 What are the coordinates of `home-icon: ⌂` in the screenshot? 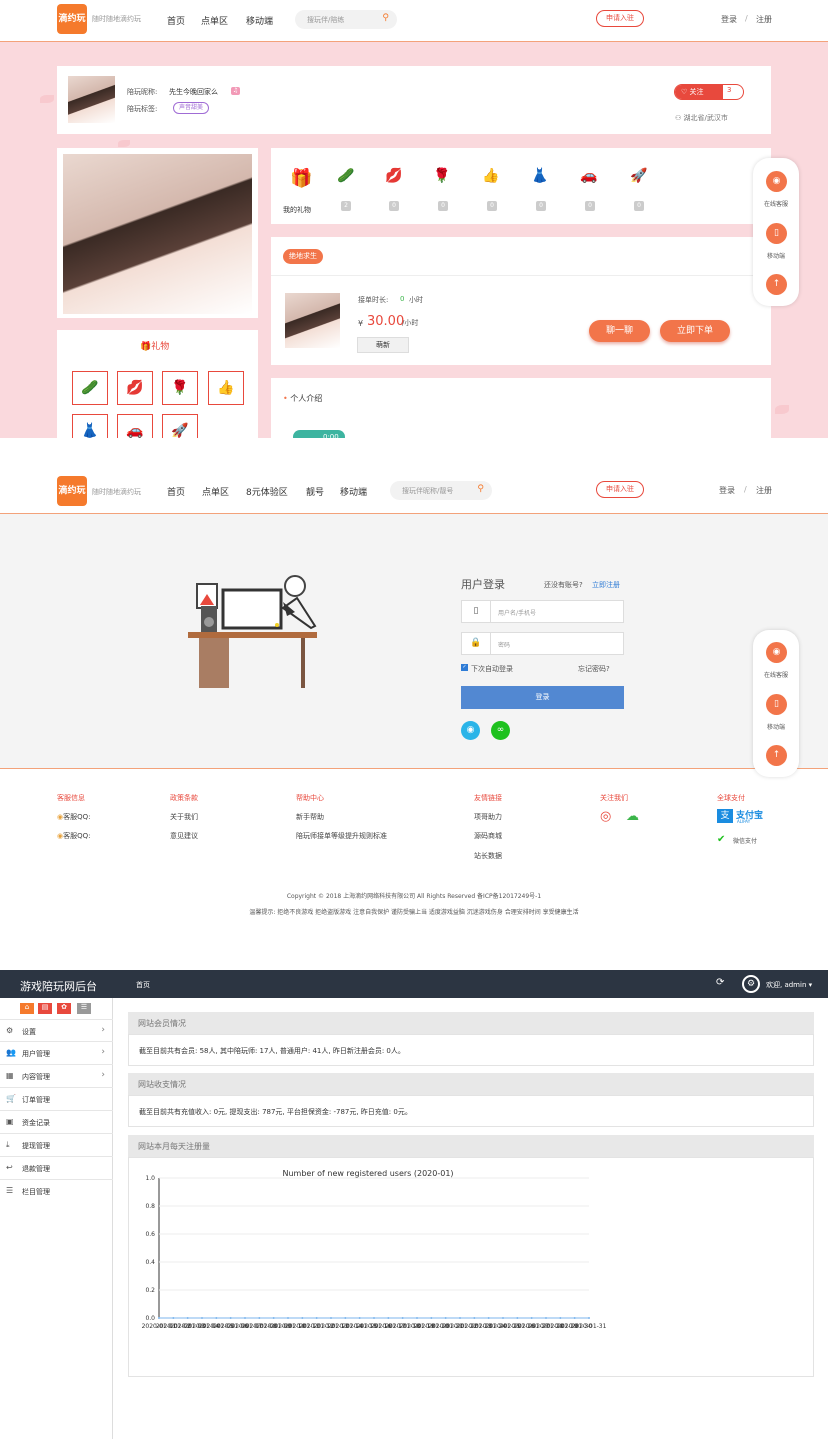 It's located at (27, 1008).